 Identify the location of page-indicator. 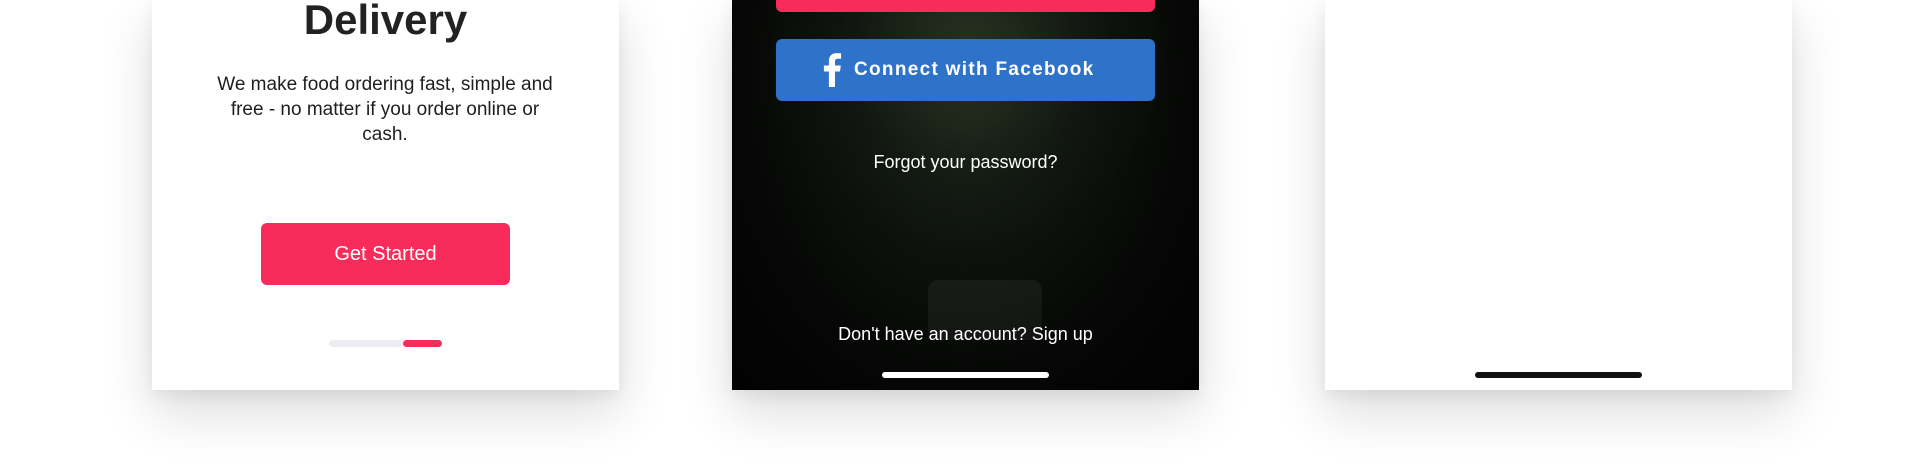
(385, 343).